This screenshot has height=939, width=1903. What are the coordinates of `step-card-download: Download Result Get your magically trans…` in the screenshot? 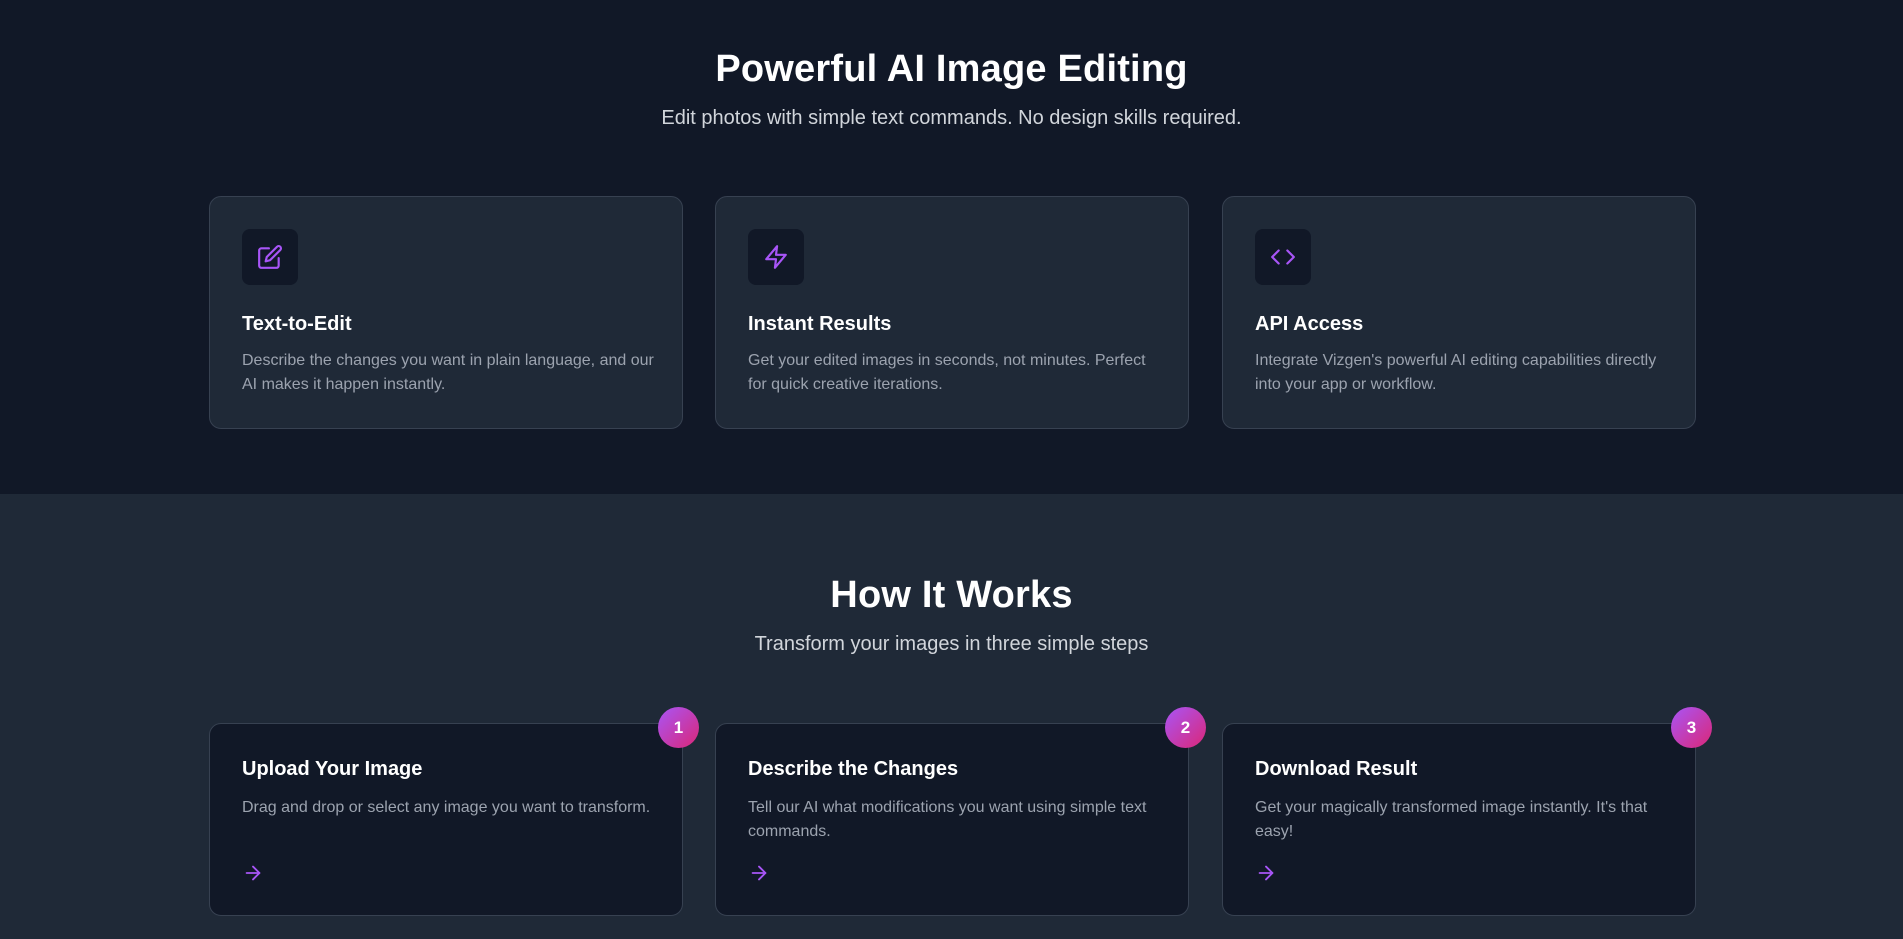 It's located at (1459, 819).